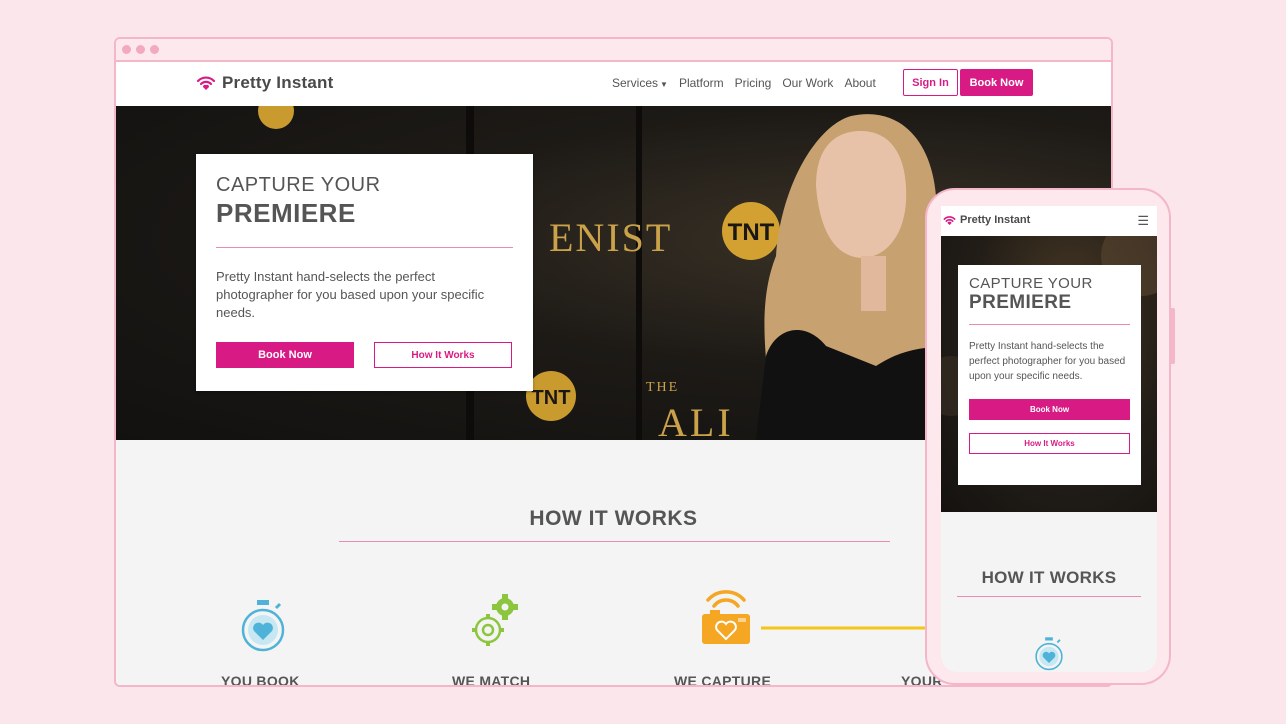 This screenshot has width=1286, height=724. I want to click on gears-icon, so click(495, 620).